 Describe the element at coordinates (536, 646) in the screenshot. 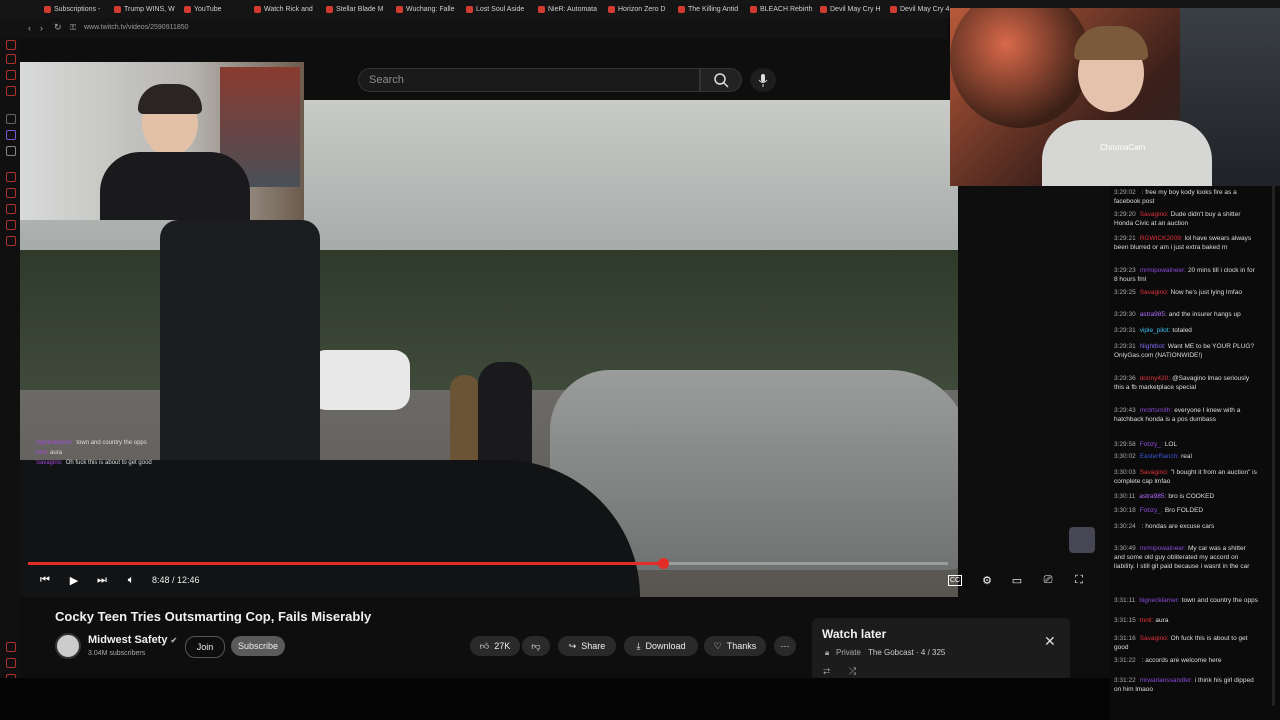

I see `dislike-button: 👎︎` at that location.